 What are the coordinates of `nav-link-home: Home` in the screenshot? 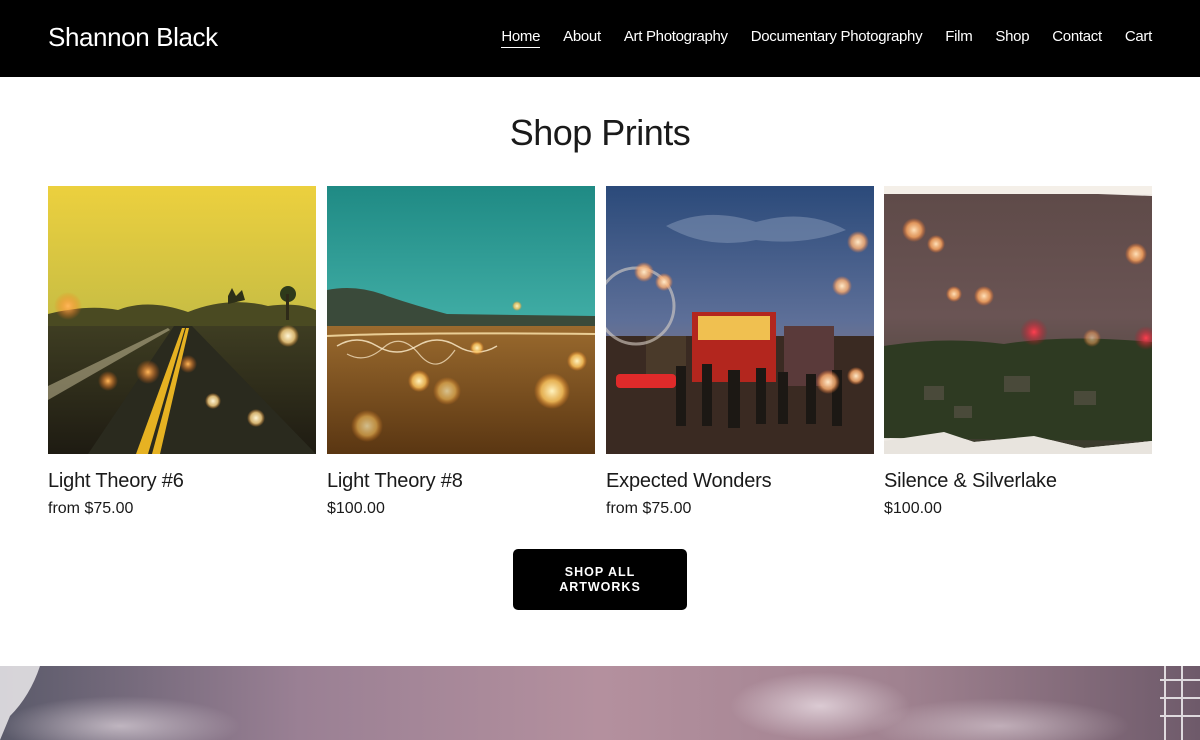 It's located at (520, 38).